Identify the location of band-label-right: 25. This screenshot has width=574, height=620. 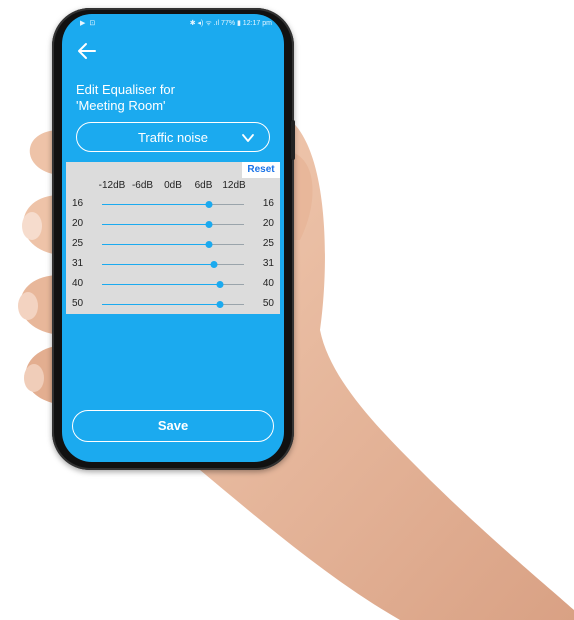
(268, 243).